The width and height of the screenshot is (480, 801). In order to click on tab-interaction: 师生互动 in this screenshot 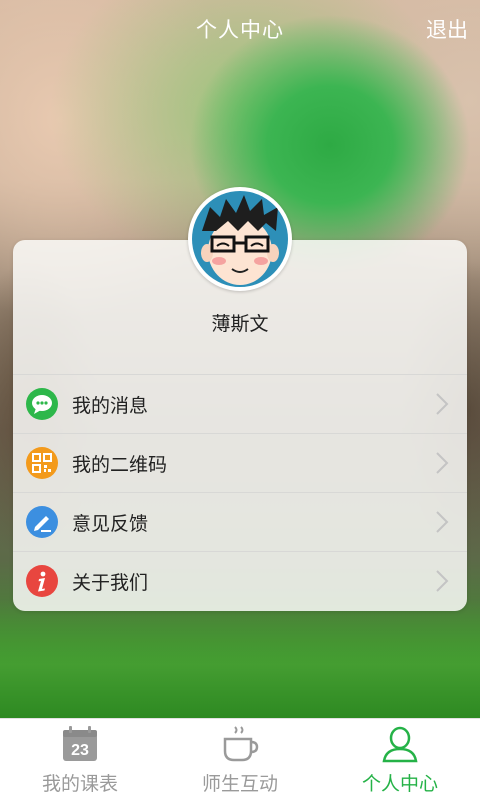, I will do `click(240, 760)`.